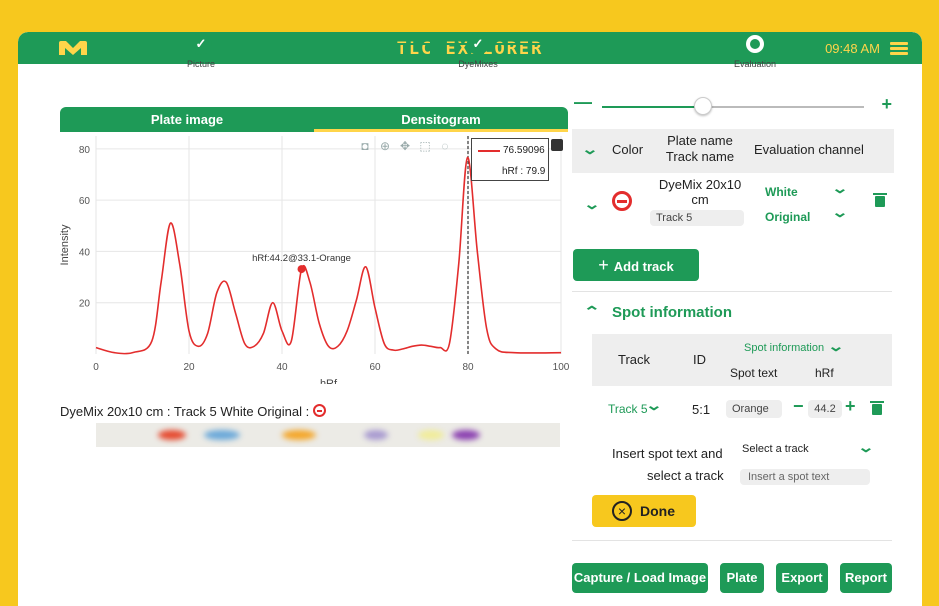  What do you see at coordinates (700, 156) in the screenshot?
I see `col-track-name: Track name` at bounding box center [700, 156].